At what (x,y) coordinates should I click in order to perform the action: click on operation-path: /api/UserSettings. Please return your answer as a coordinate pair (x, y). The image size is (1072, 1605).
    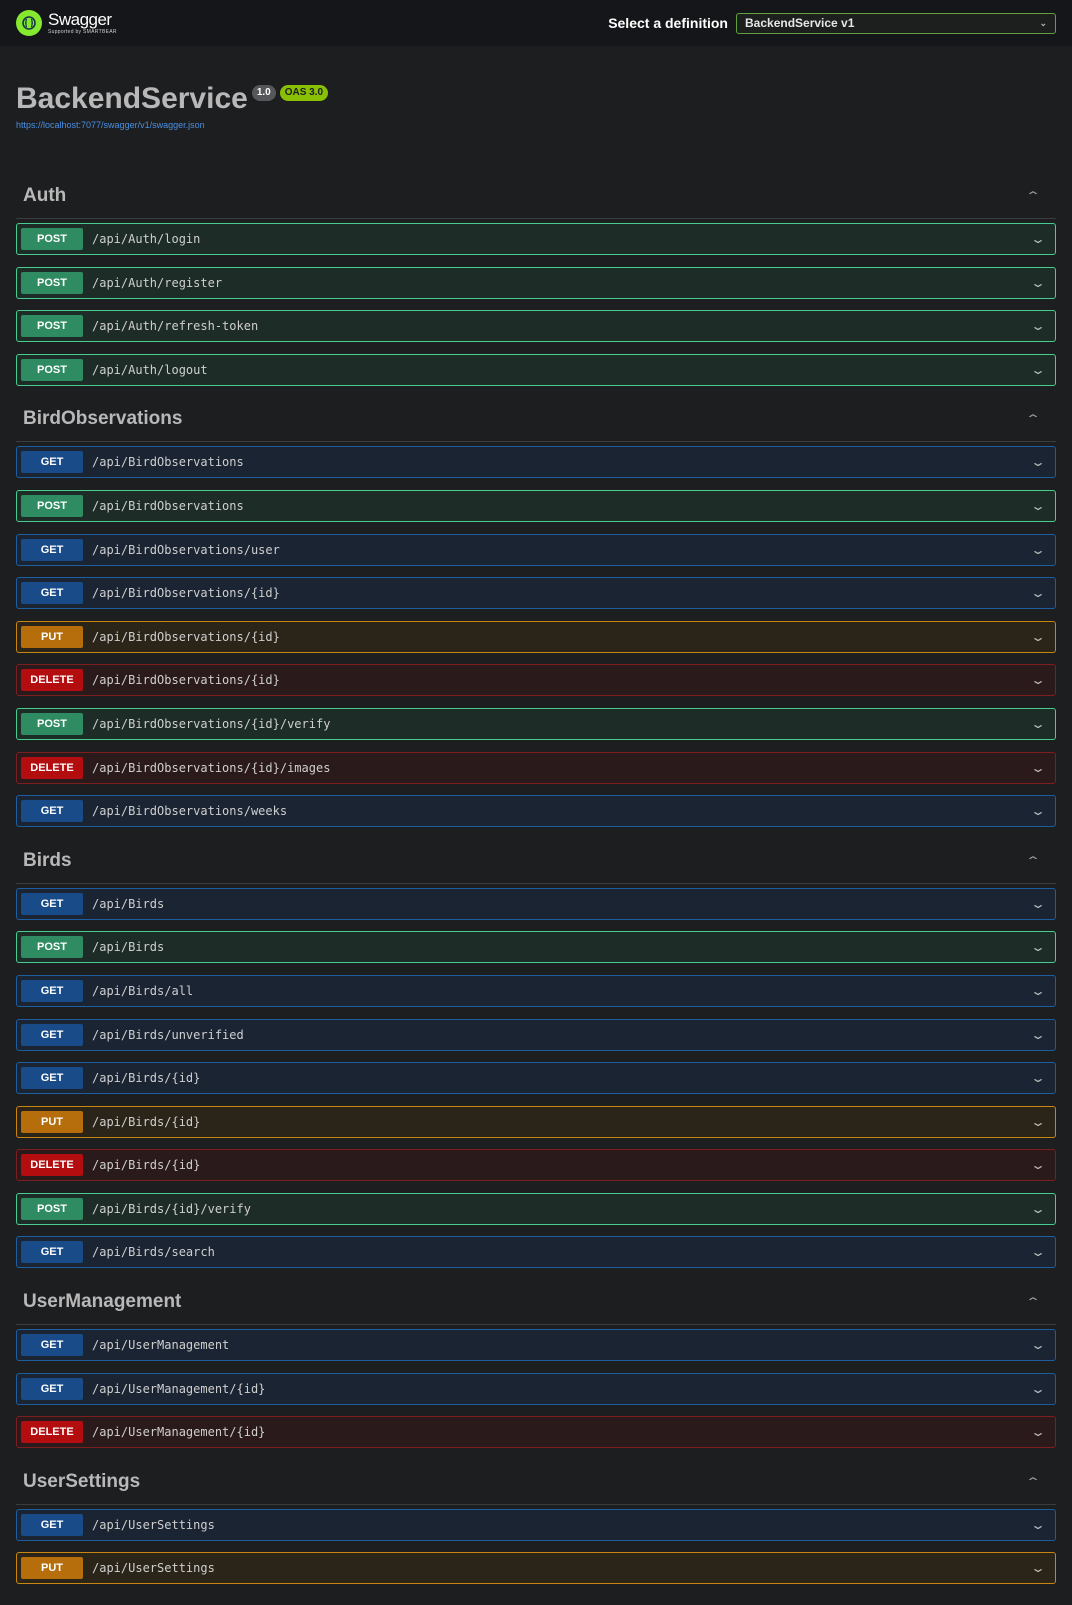
    Looking at the image, I should click on (153, 1568).